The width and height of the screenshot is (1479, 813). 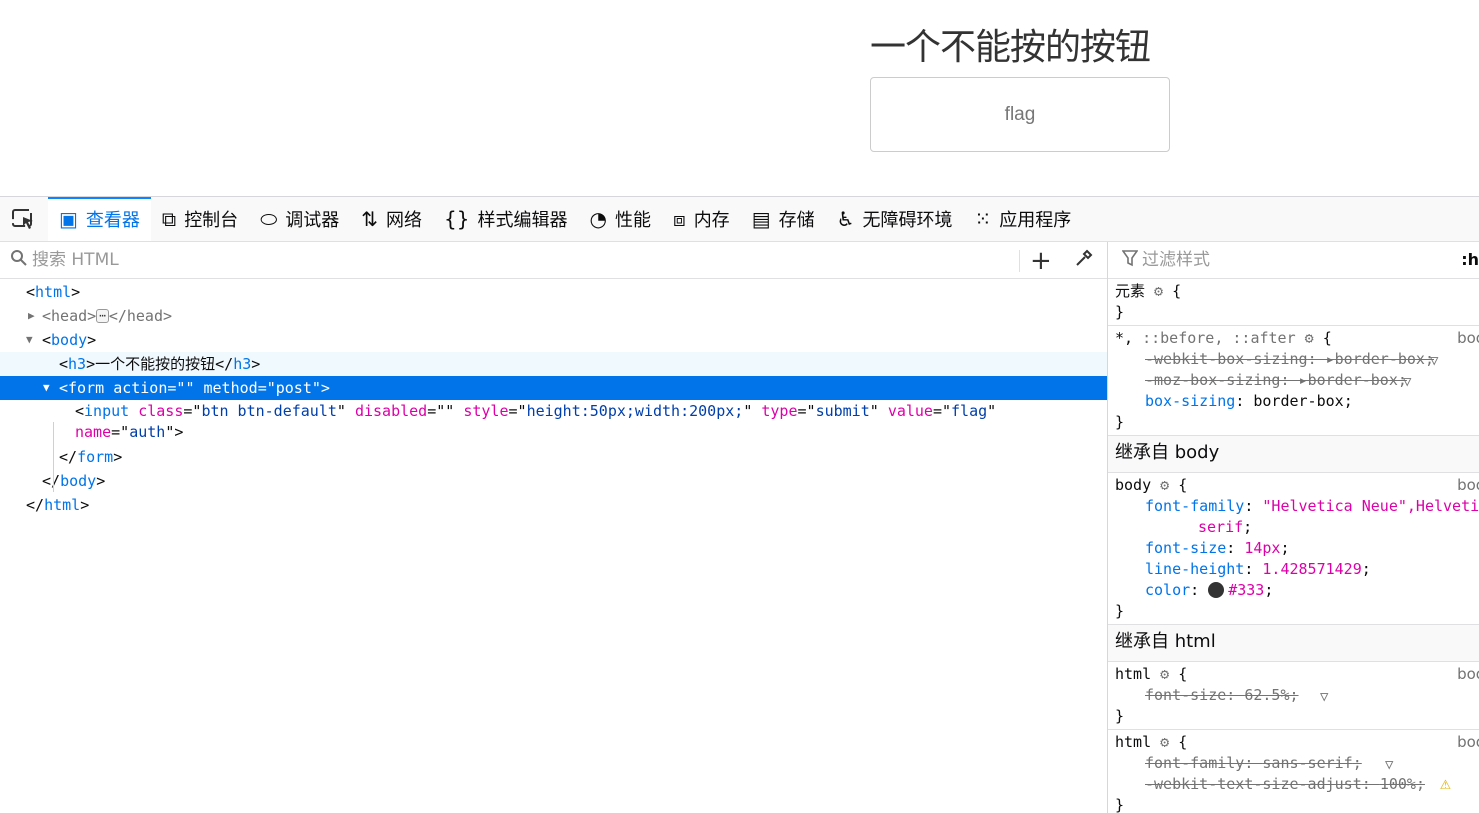 I want to click on style-filter-bar: :h, so click(x=1293, y=260).